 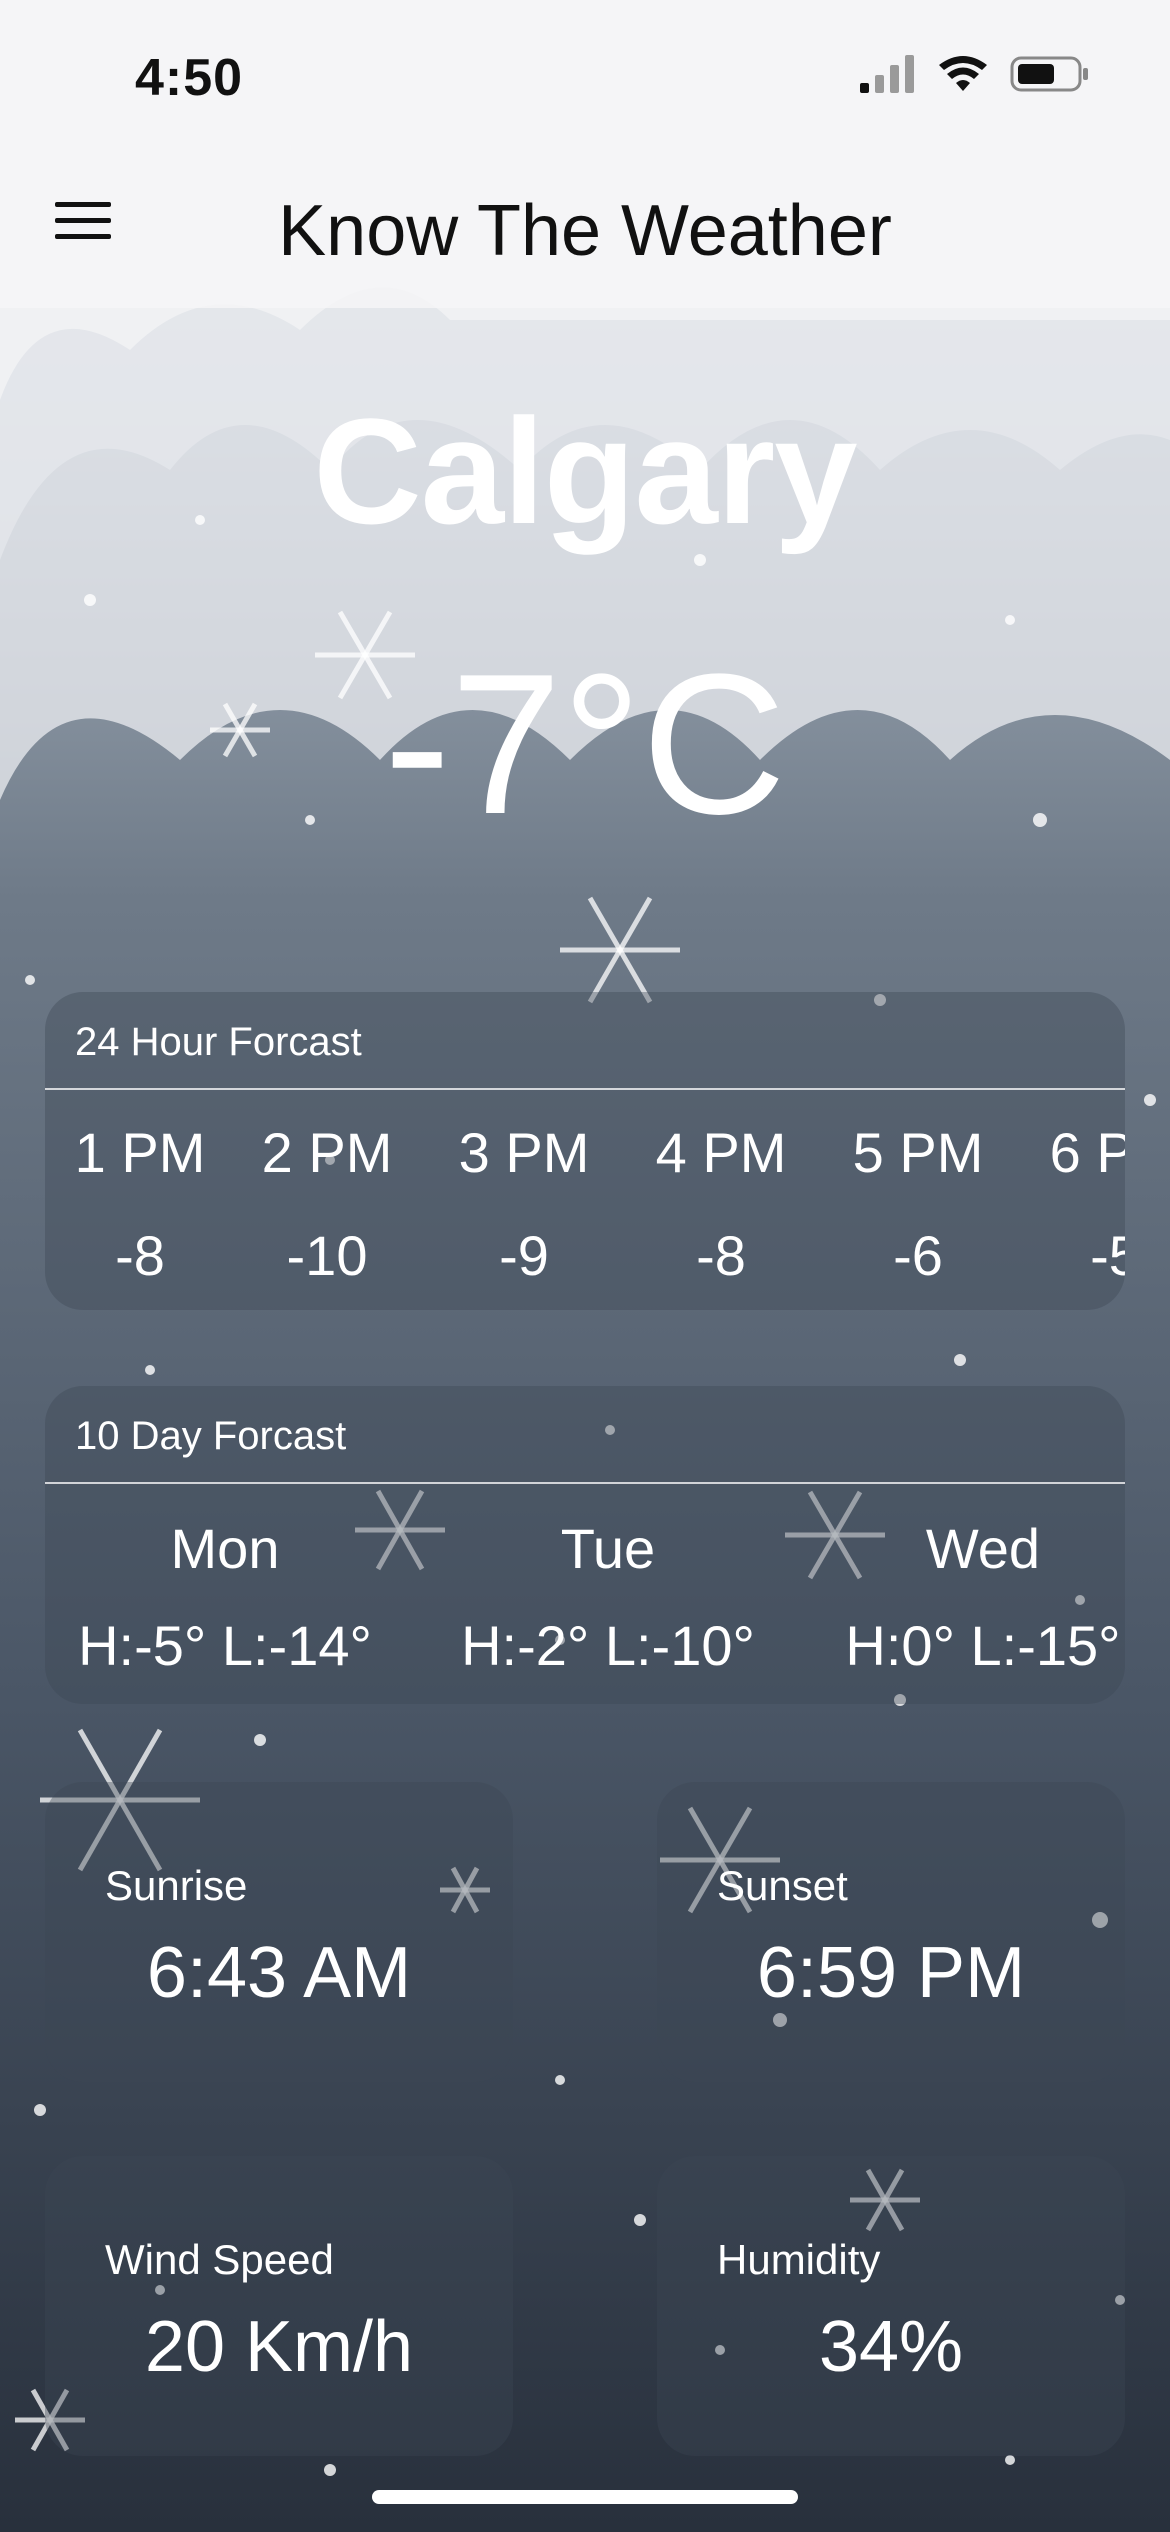 I want to click on hour-item: 4 PM -8, so click(x=721, y=1204).